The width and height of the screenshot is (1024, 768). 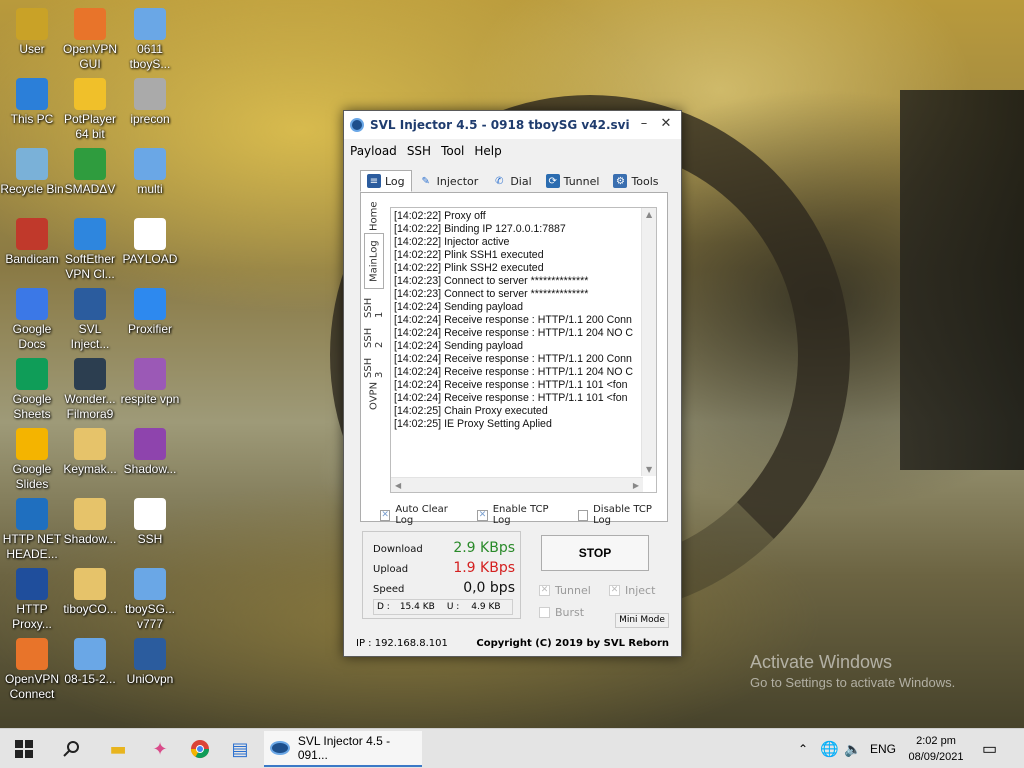 I want to click on desktop-icon: multi, so click(x=150, y=172).